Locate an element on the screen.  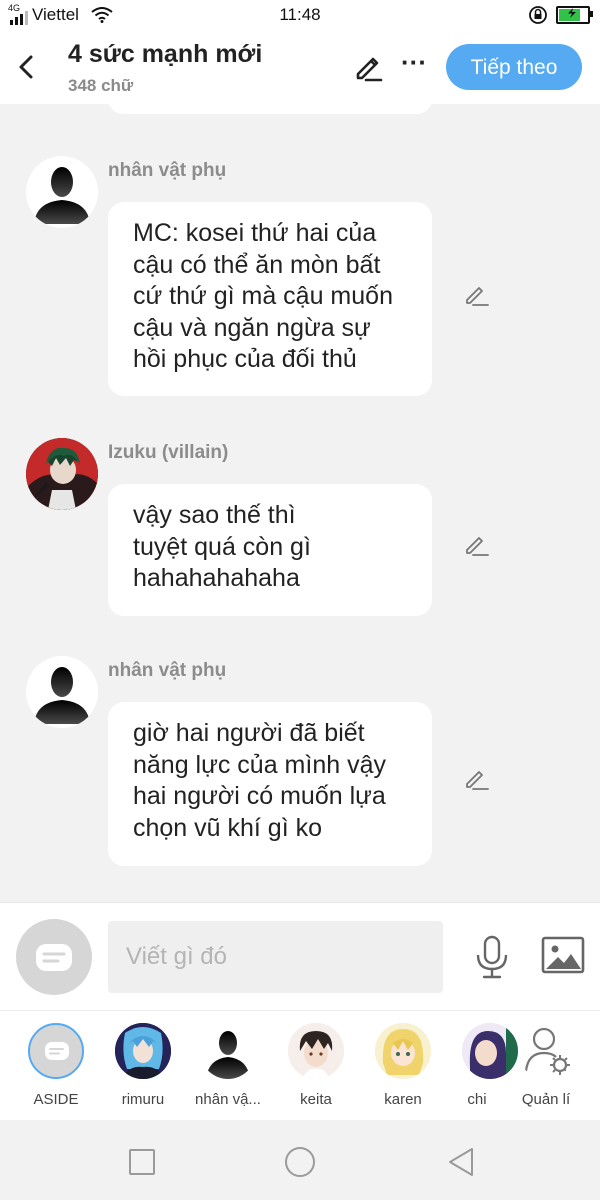
character-name: rimuru is located at coordinates (143, 1099).